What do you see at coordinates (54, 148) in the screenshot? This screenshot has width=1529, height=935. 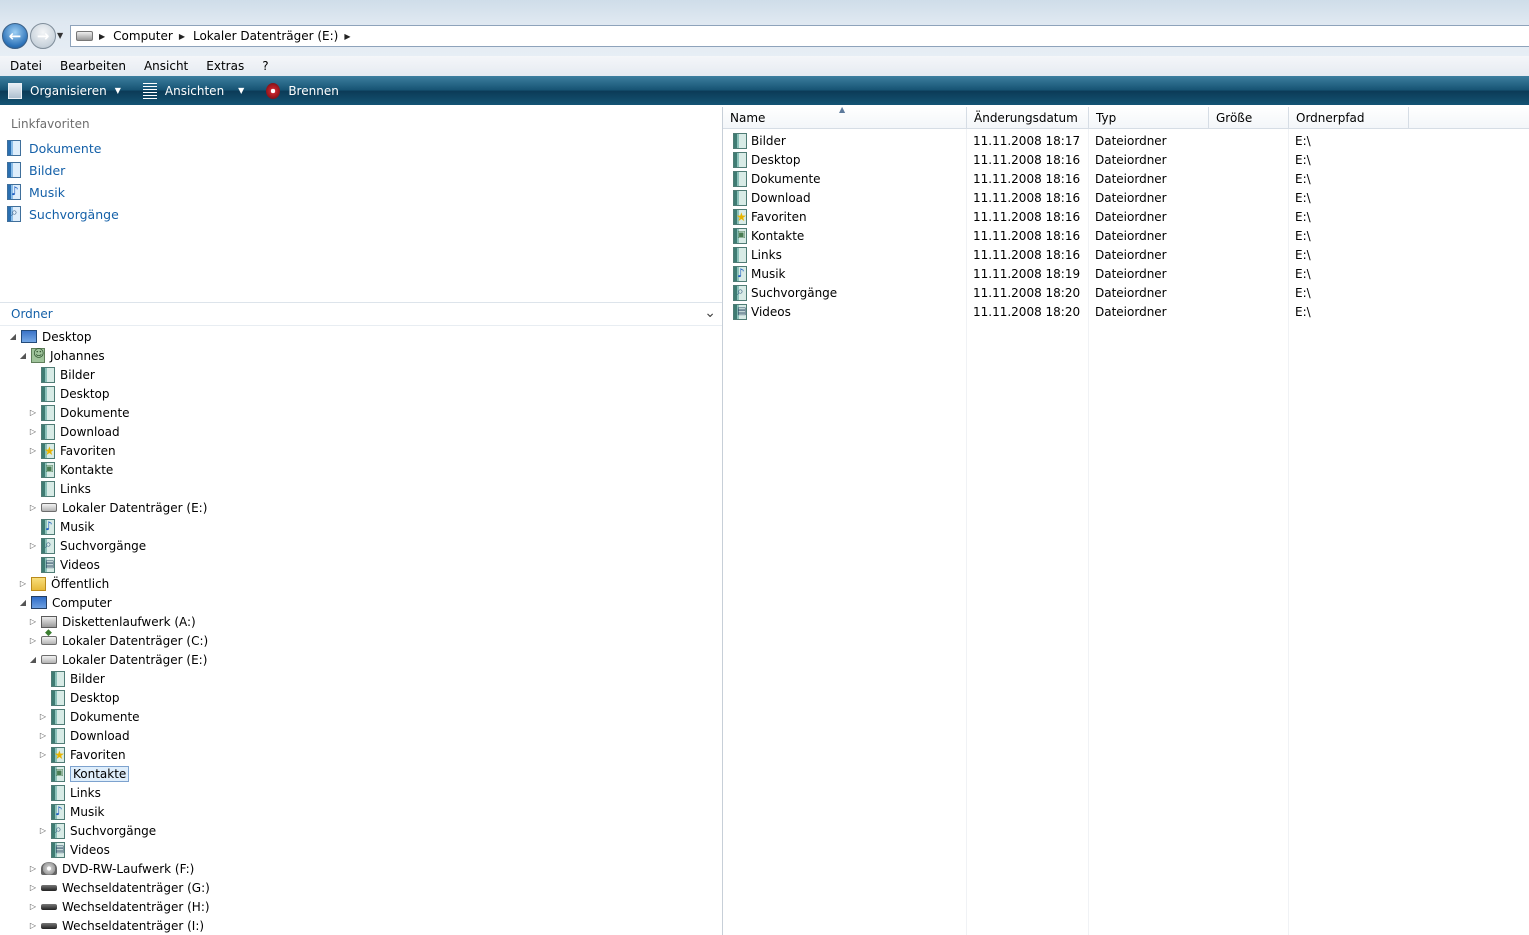 I see `favorite-link-documents: Dokumente` at bounding box center [54, 148].